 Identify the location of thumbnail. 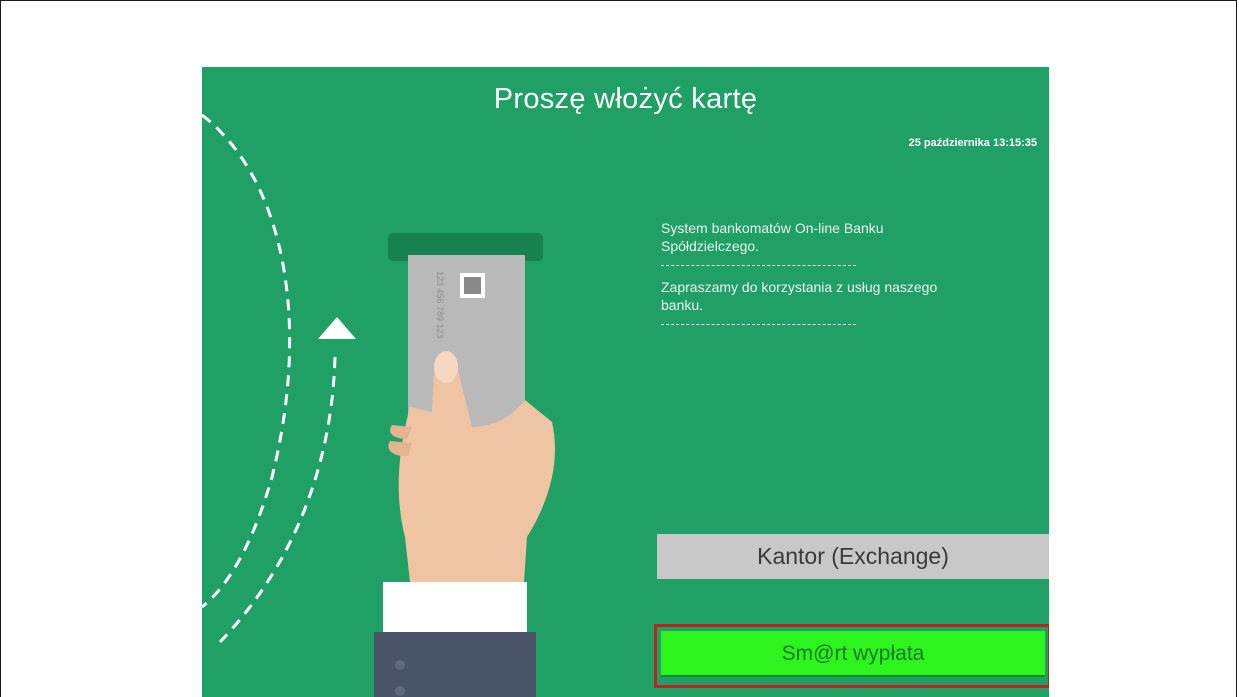
(446, 367).